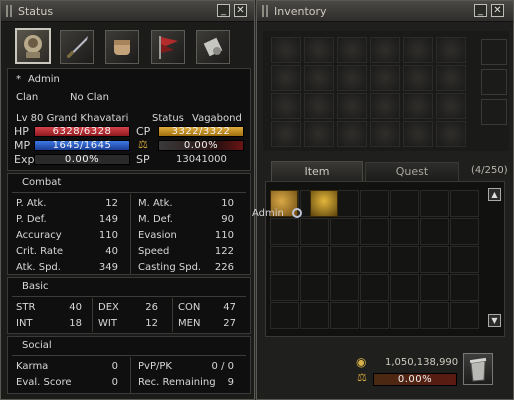 This screenshot has width=514, height=400. I want to click on exp-text: 0.00%, so click(82, 159).